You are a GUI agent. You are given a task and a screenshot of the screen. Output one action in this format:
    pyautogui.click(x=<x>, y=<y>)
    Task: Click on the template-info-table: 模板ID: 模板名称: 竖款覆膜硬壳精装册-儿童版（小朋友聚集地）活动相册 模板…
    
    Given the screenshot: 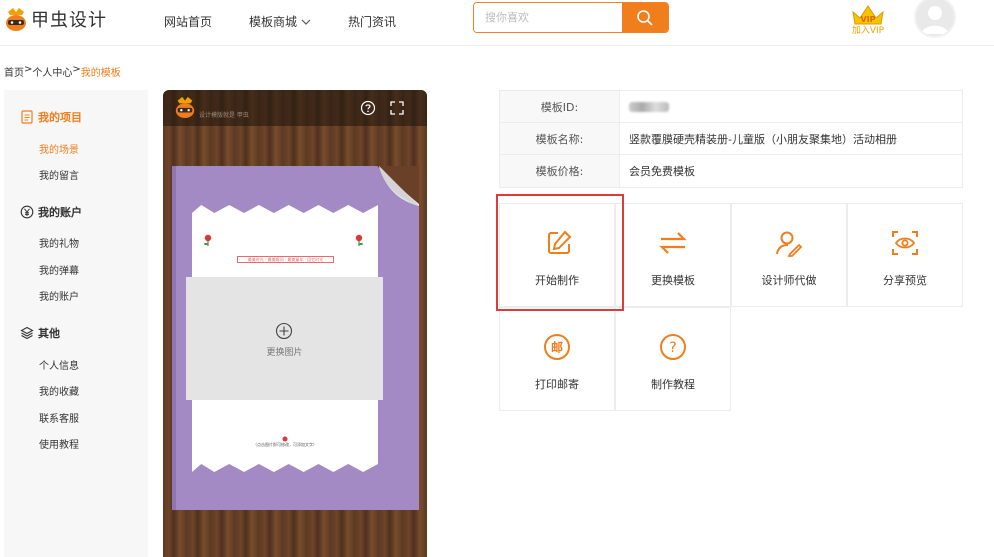 What is the action you would take?
    pyautogui.click(x=731, y=139)
    